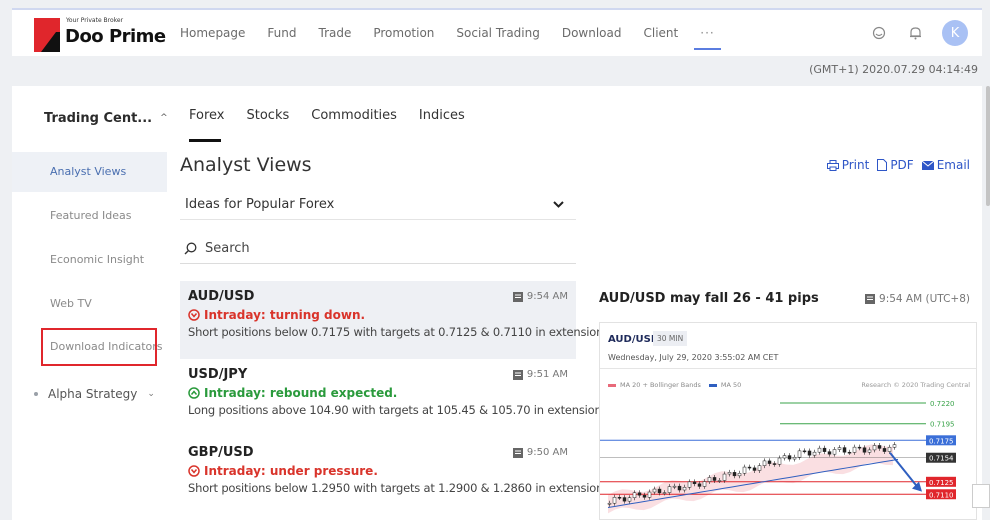  What do you see at coordinates (953, 165) in the screenshot?
I see `email-label: Email` at bounding box center [953, 165].